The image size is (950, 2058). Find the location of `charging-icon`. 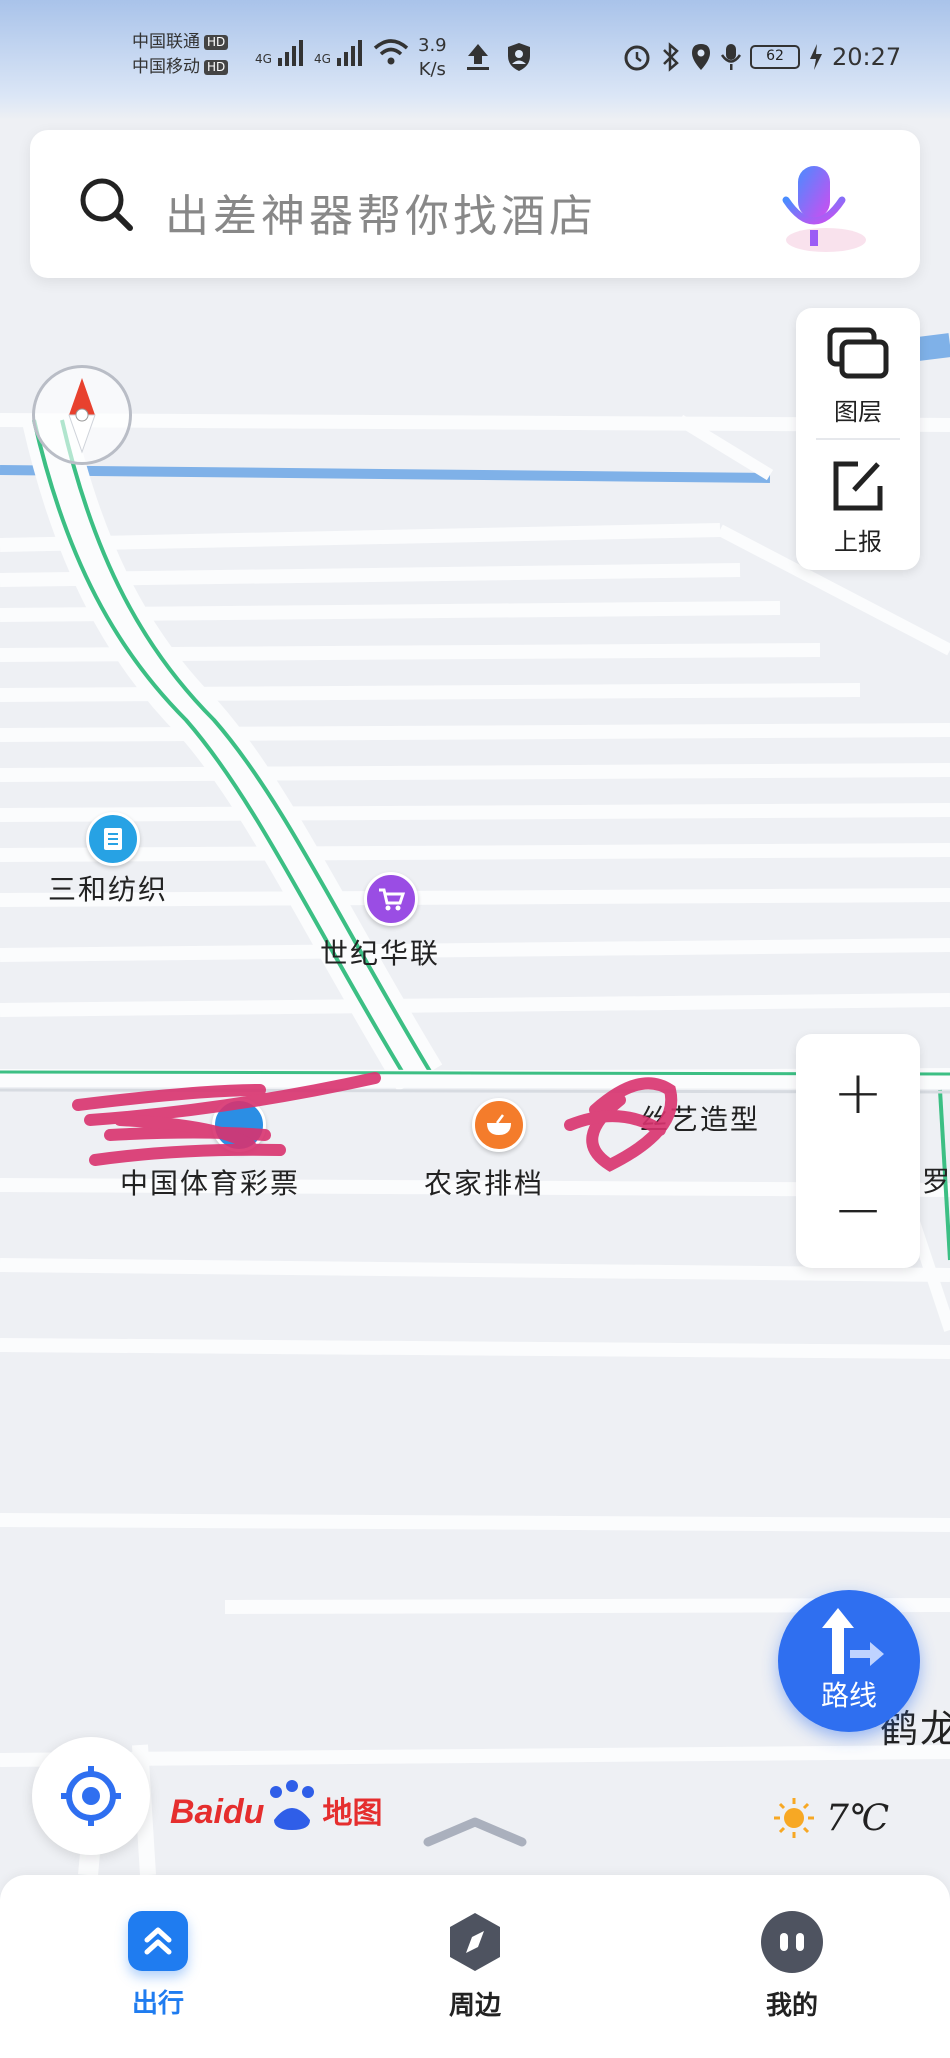

charging-icon is located at coordinates (816, 57).